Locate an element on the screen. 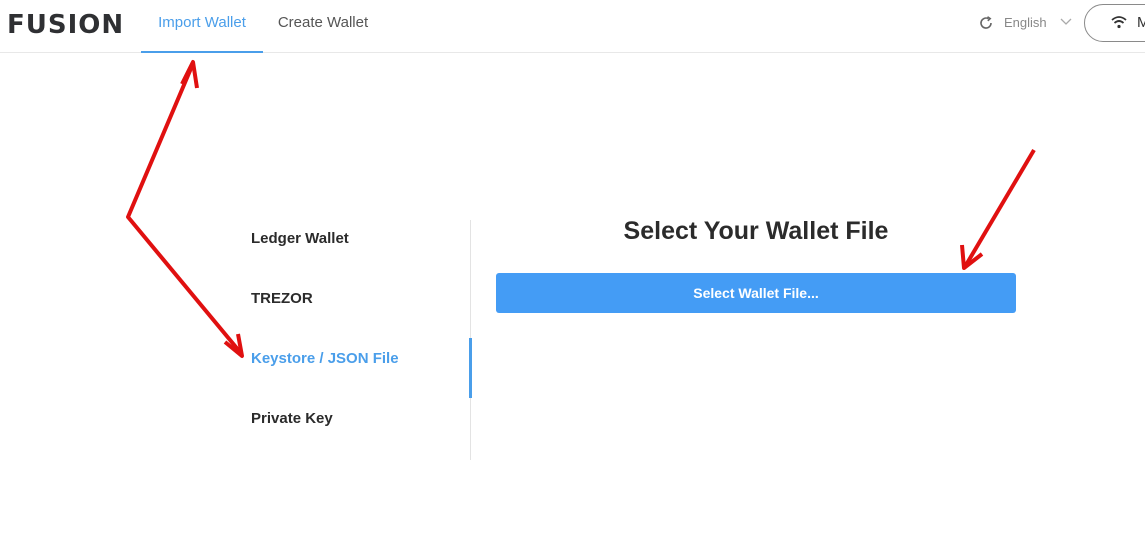 The height and width of the screenshot is (534, 1145). sidebar-item-keystore-json-file: Keystore / JSON File is located at coordinates (325, 358).